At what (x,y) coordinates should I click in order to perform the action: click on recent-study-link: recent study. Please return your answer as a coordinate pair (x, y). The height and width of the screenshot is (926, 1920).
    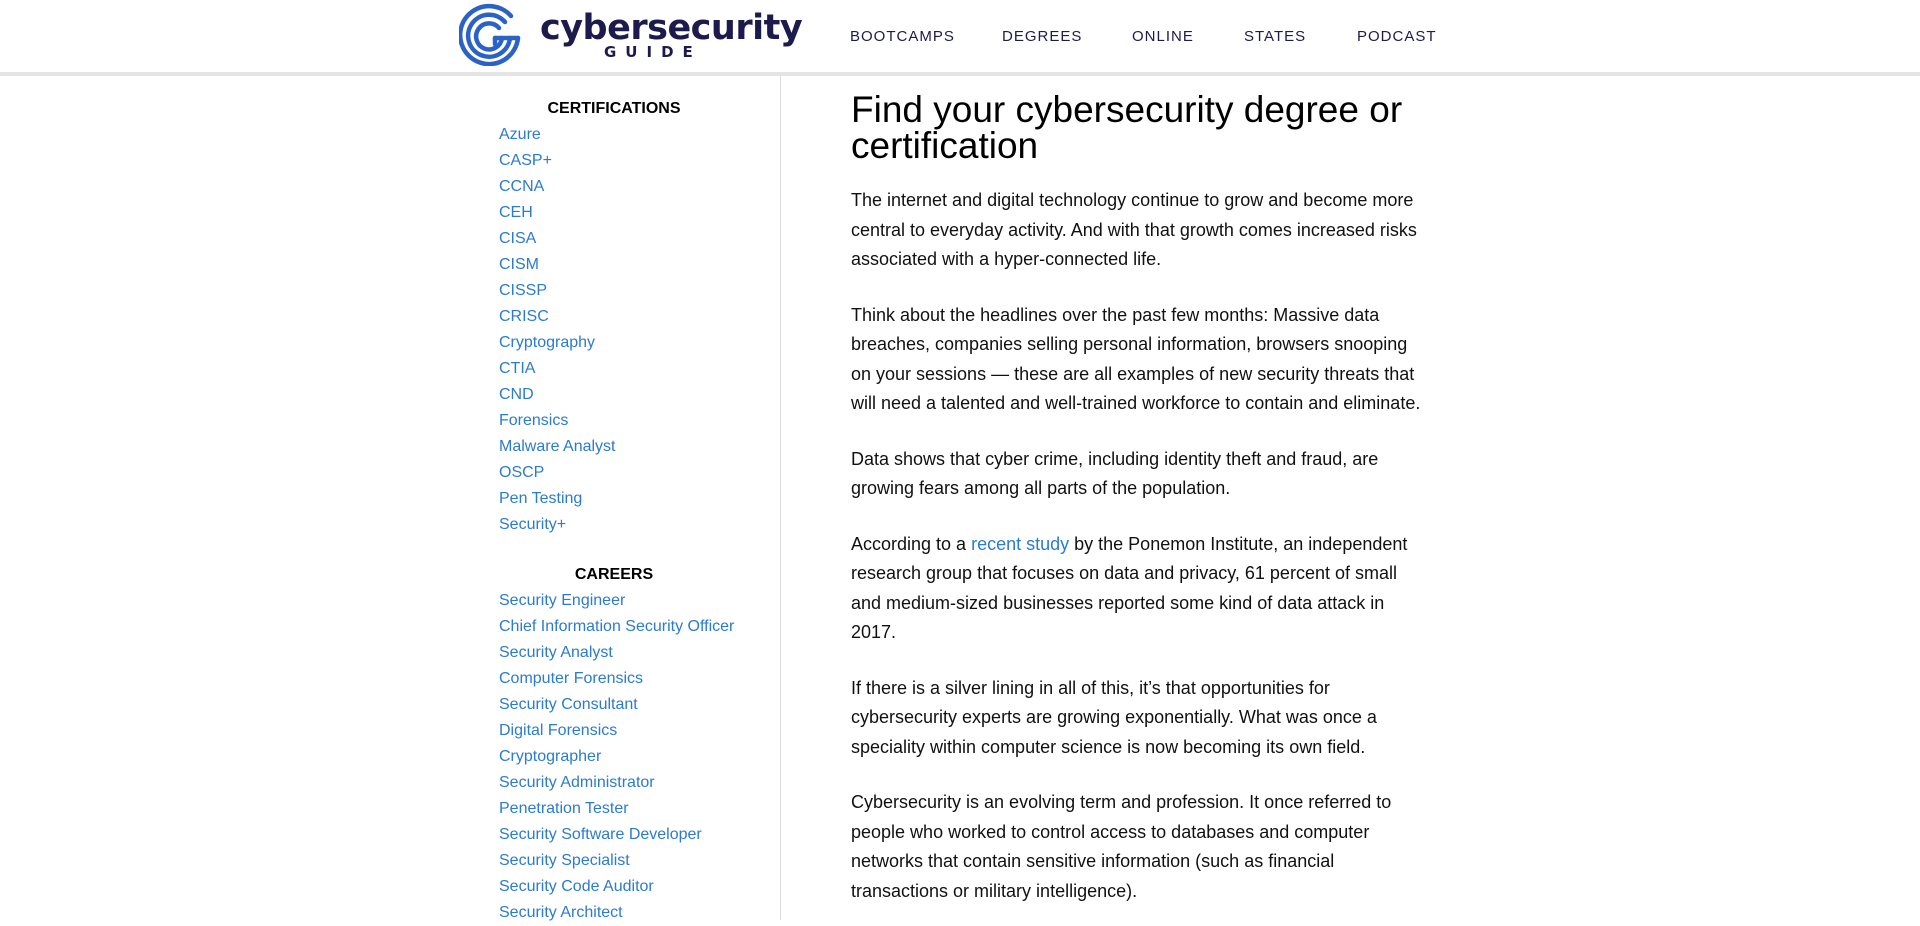
    Looking at the image, I should click on (1020, 544).